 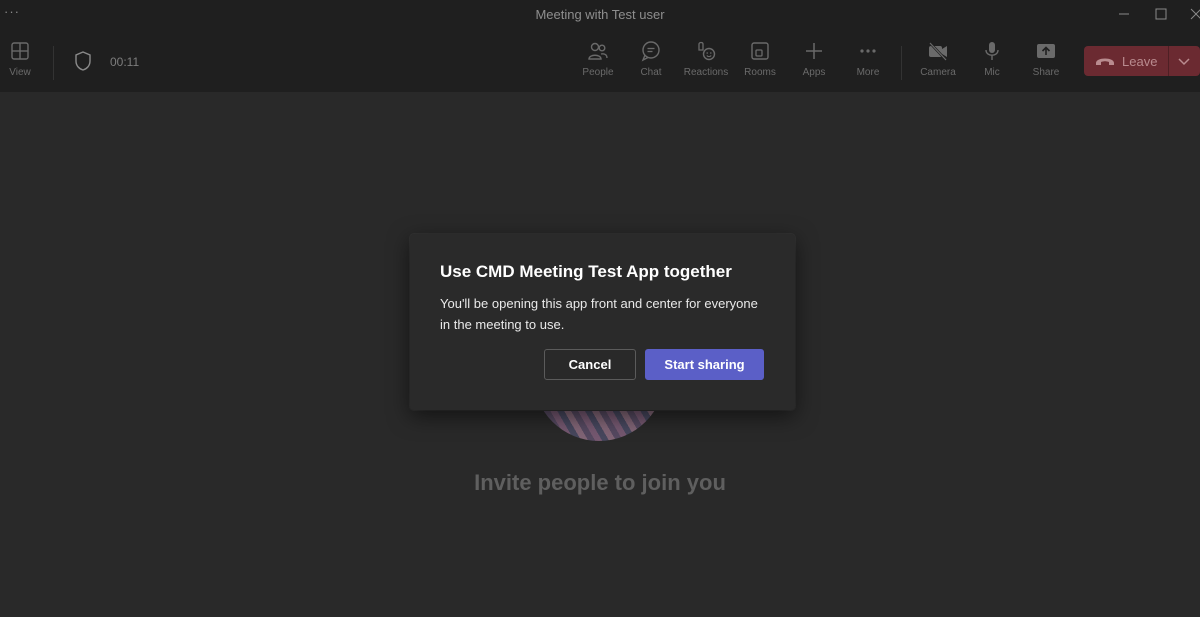 I want to click on leave-button: Leave, so click(x=1142, y=61).